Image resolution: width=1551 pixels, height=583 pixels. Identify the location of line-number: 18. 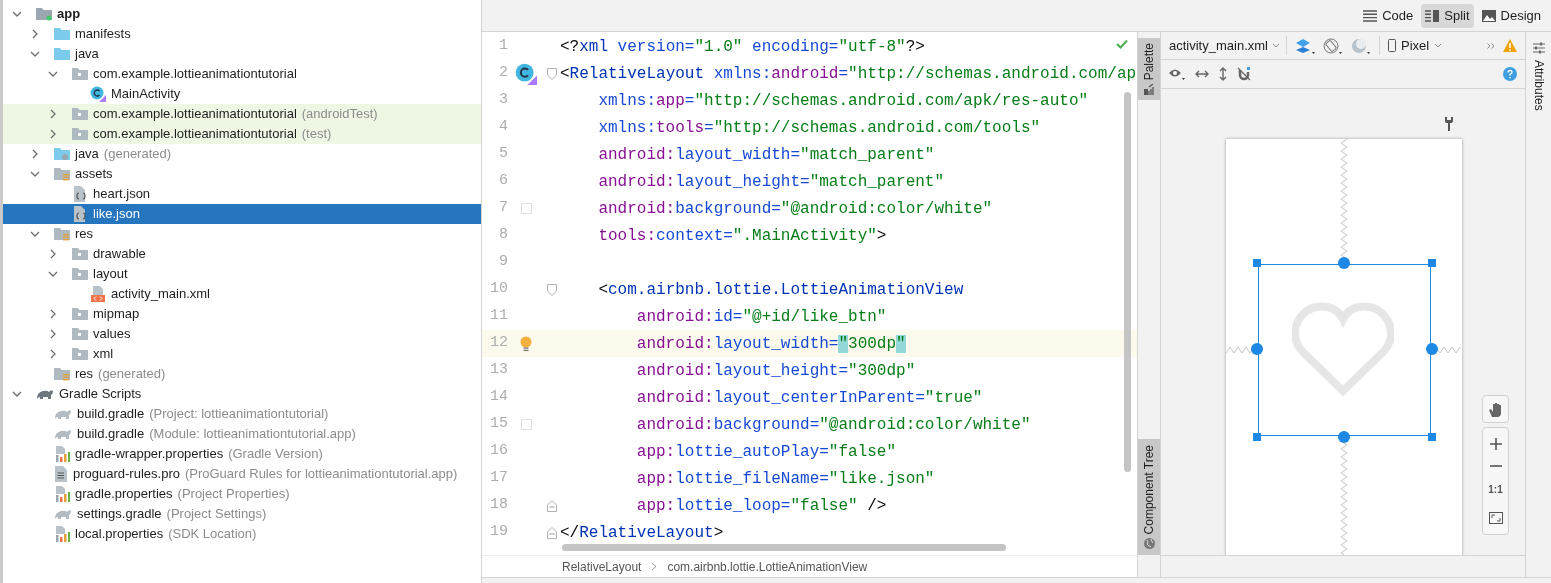
(498, 505).